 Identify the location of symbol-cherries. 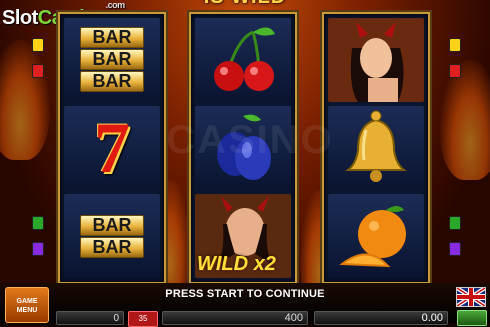
(243, 60).